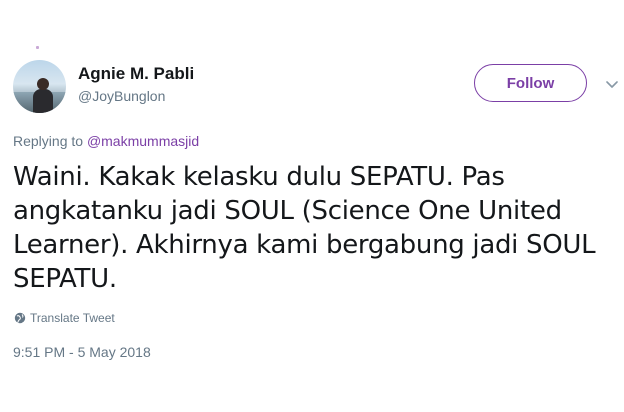  What do you see at coordinates (136, 74) in the screenshot?
I see `user-display-name: Agnie M. Pabli` at bounding box center [136, 74].